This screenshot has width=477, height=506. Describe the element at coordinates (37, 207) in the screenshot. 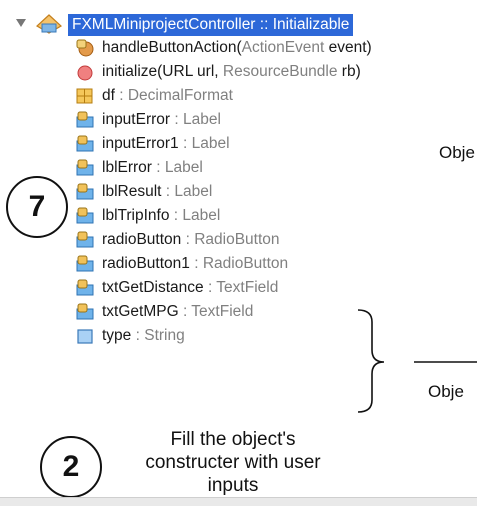

I see `step-7-badge: 7` at that location.